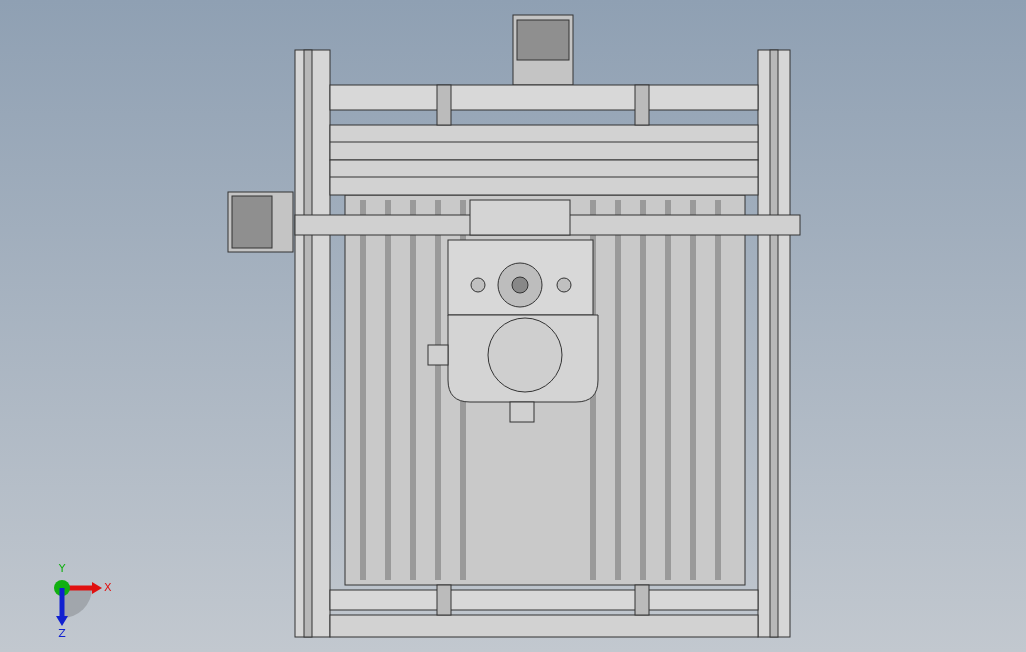 The height and width of the screenshot is (652, 1026). Describe the element at coordinates (108, 587) in the screenshot. I see `axis-label: X` at that location.